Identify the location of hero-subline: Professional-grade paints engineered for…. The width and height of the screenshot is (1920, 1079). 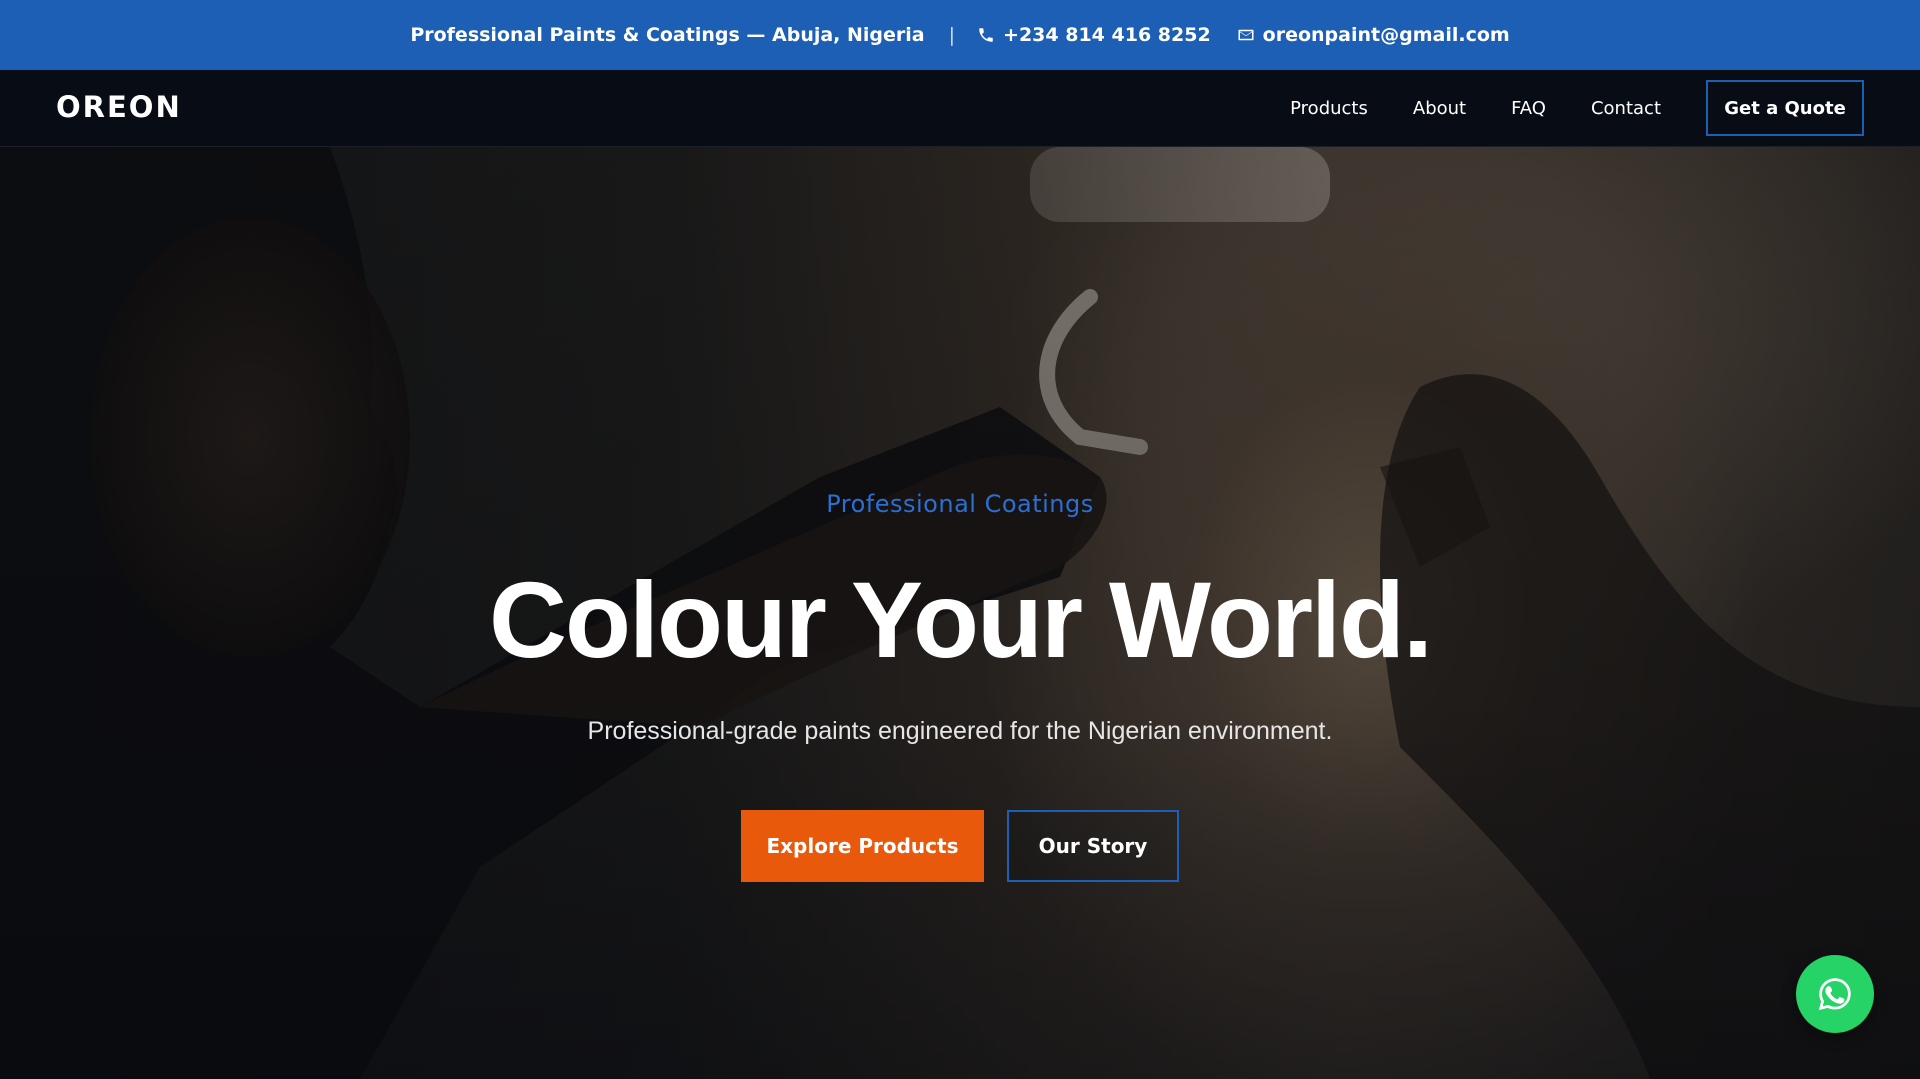
(960, 731).